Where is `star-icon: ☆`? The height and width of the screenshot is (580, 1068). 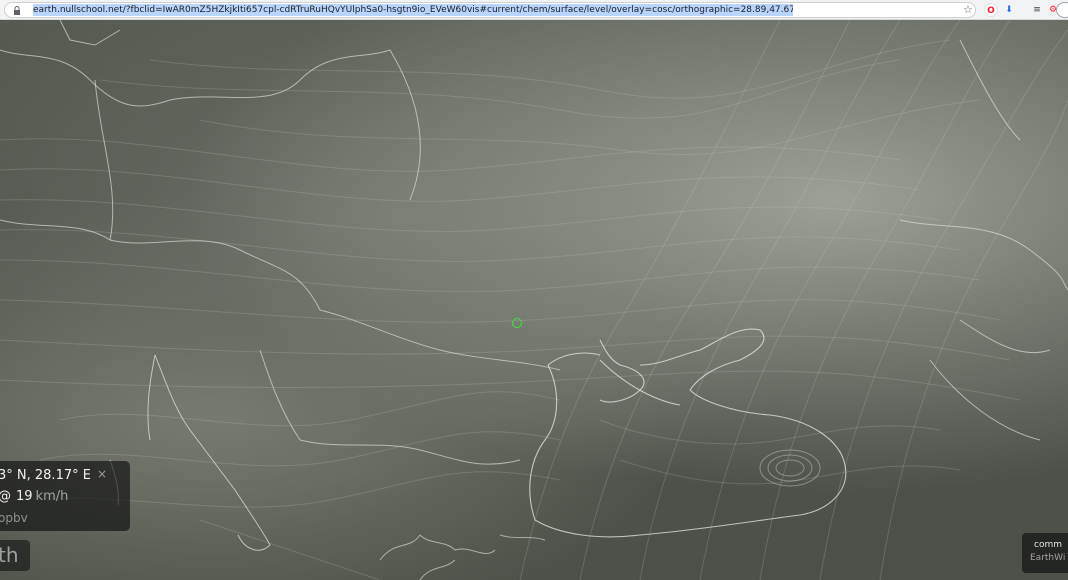 star-icon: ☆ is located at coordinates (968, 10).